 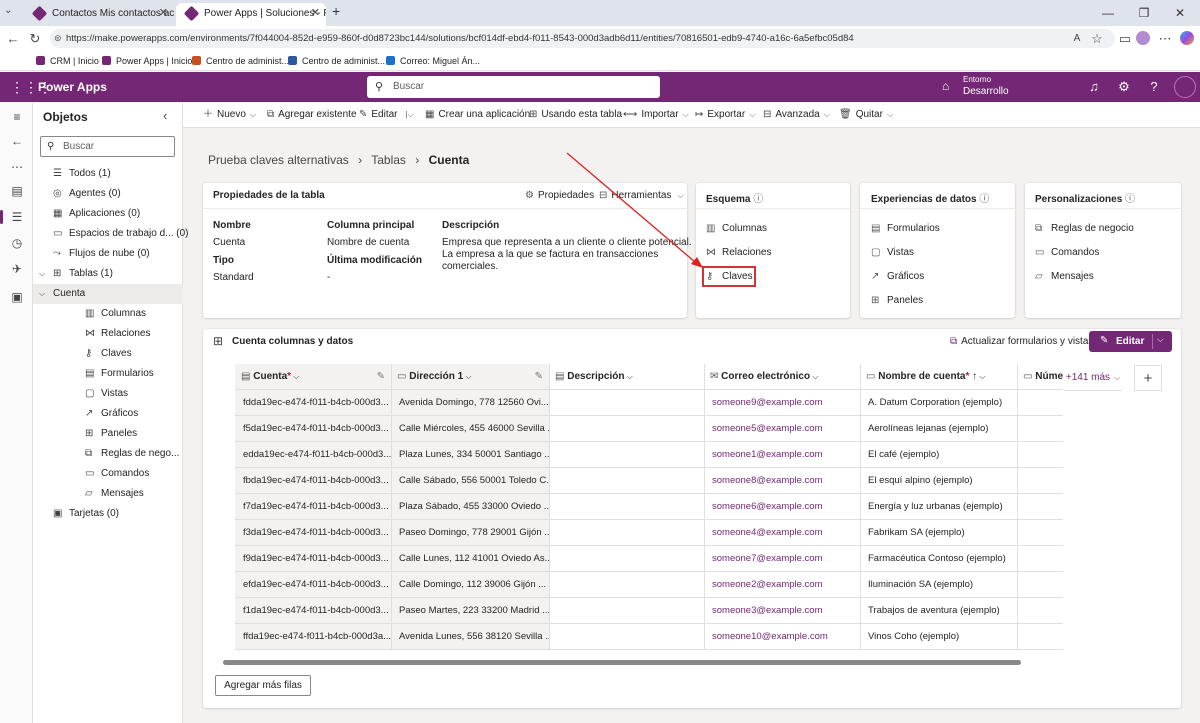 What do you see at coordinates (108, 294) in the screenshot?
I see `tree-item-cuenta: ⌵ Cuenta` at bounding box center [108, 294].